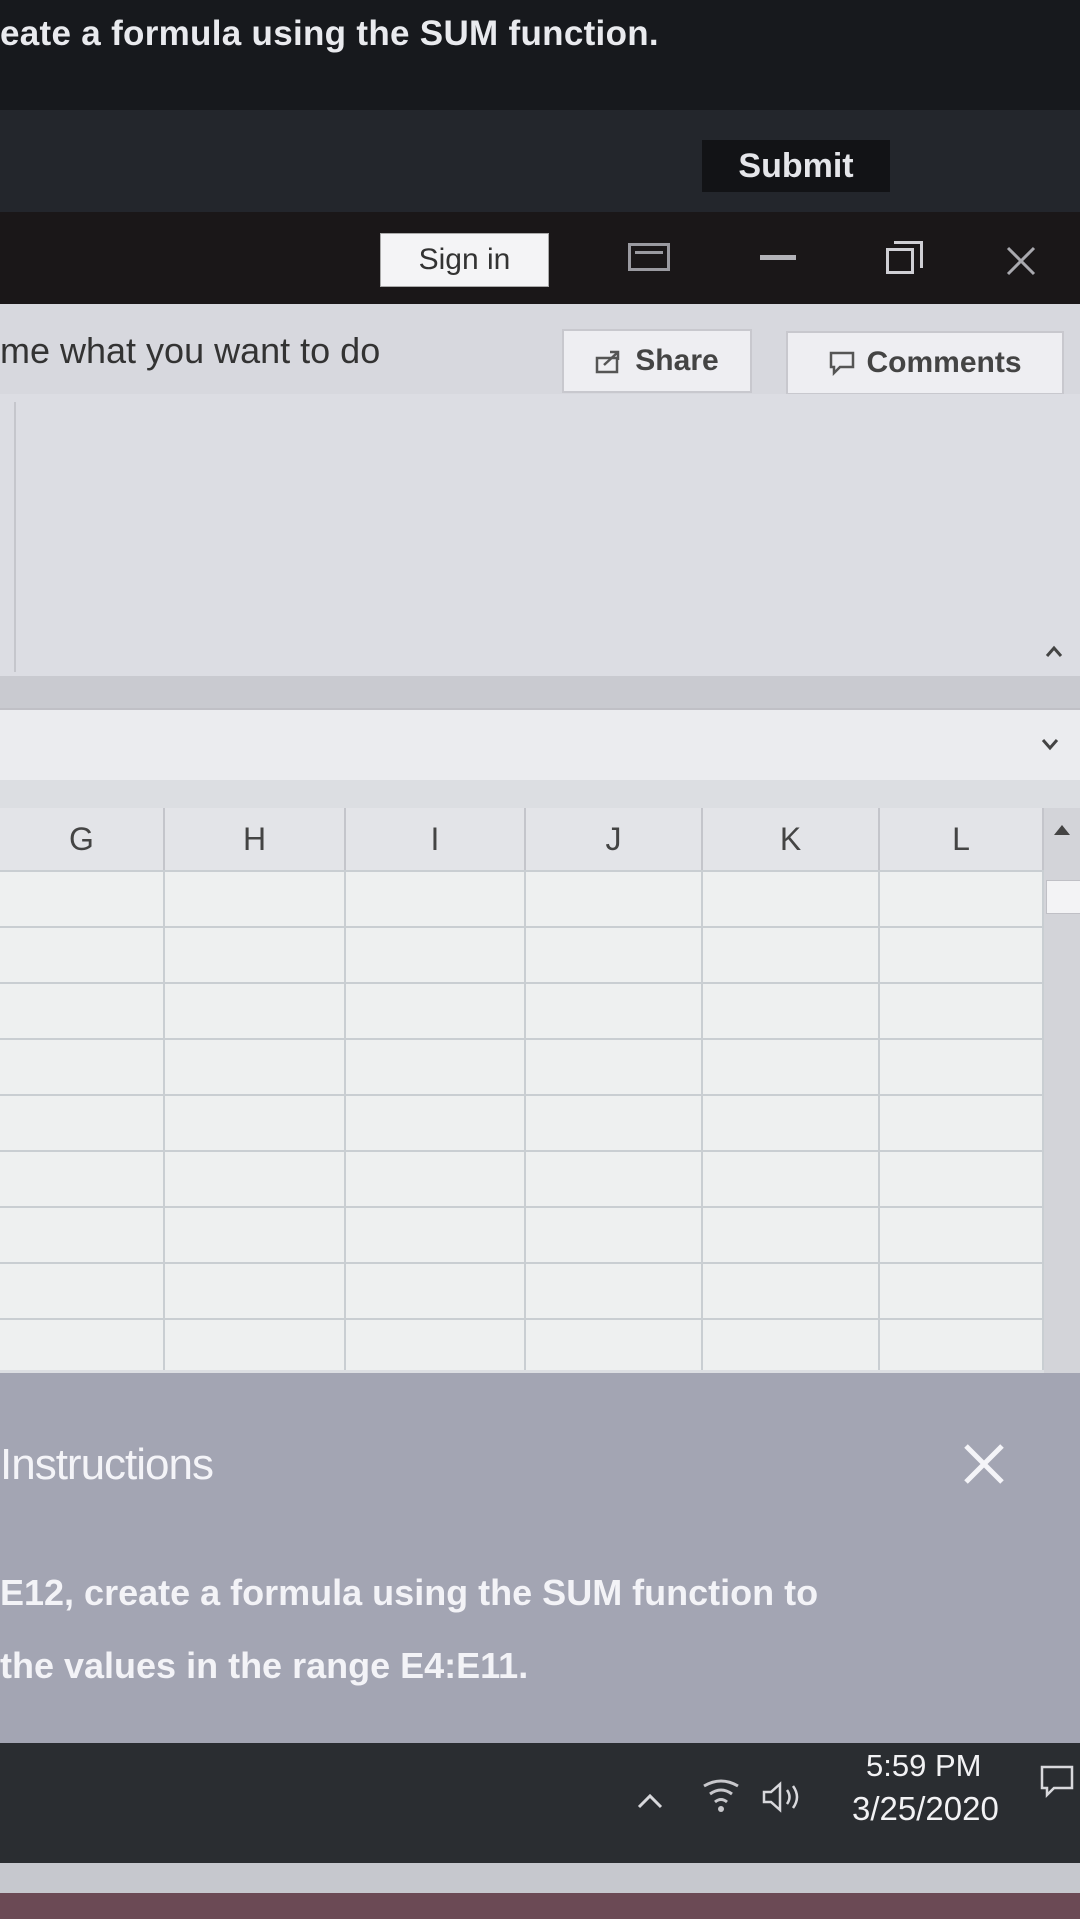 This screenshot has height=1919, width=1080. What do you see at coordinates (923, 1766) in the screenshot?
I see `taskbar-clock-time: 5:59 PM` at bounding box center [923, 1766].